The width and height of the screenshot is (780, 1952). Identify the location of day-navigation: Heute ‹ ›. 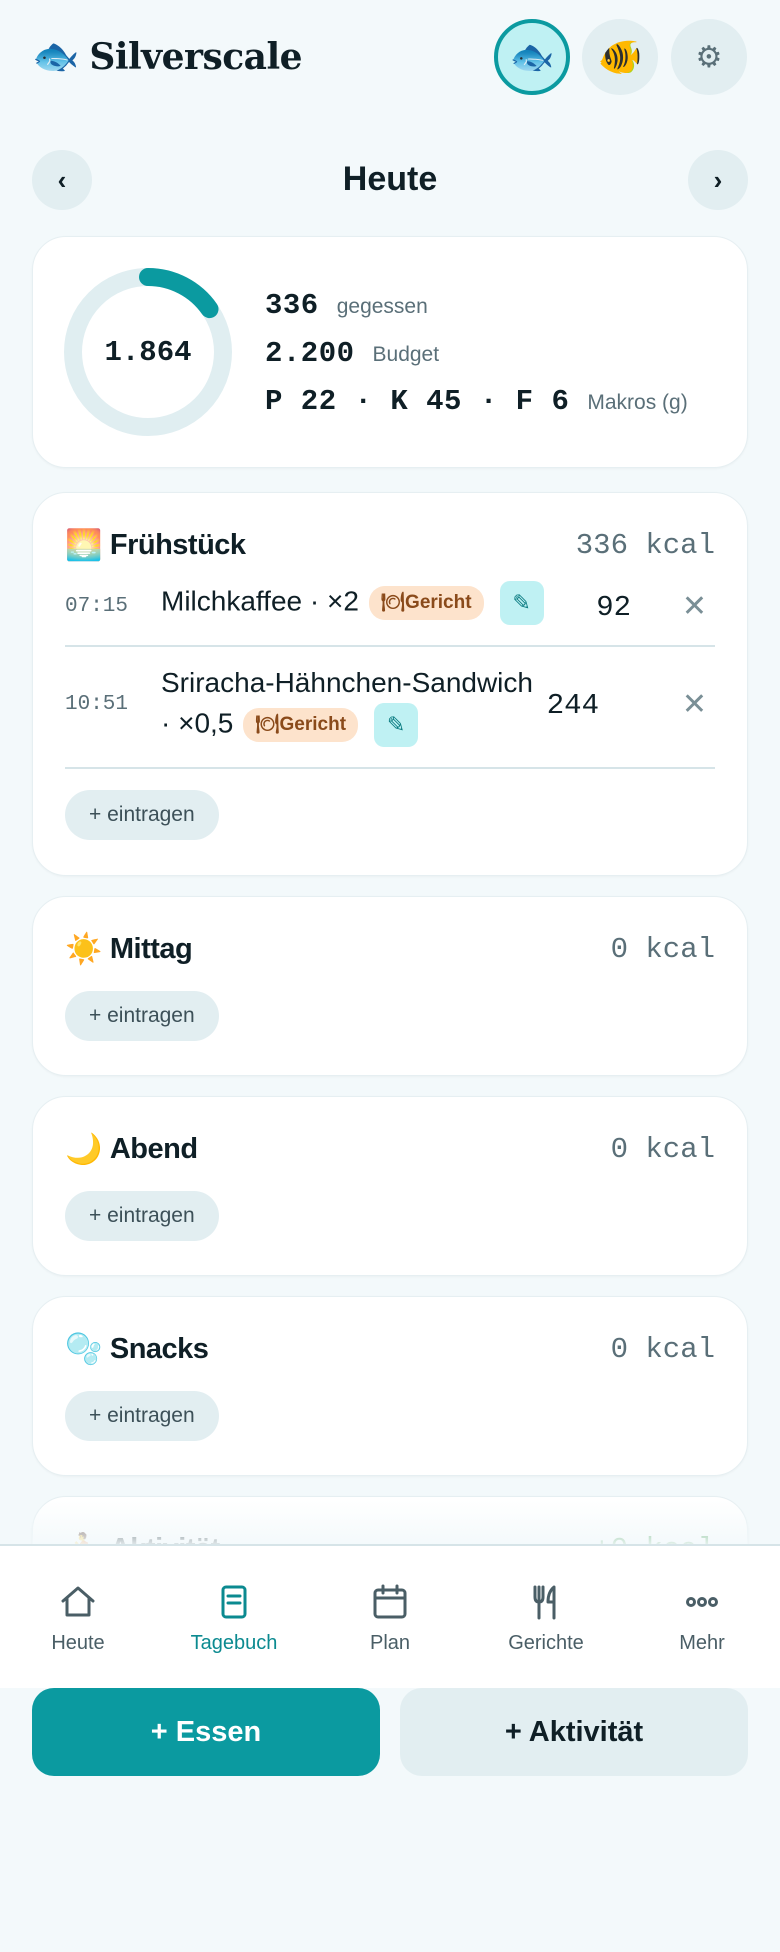
(390, 180).